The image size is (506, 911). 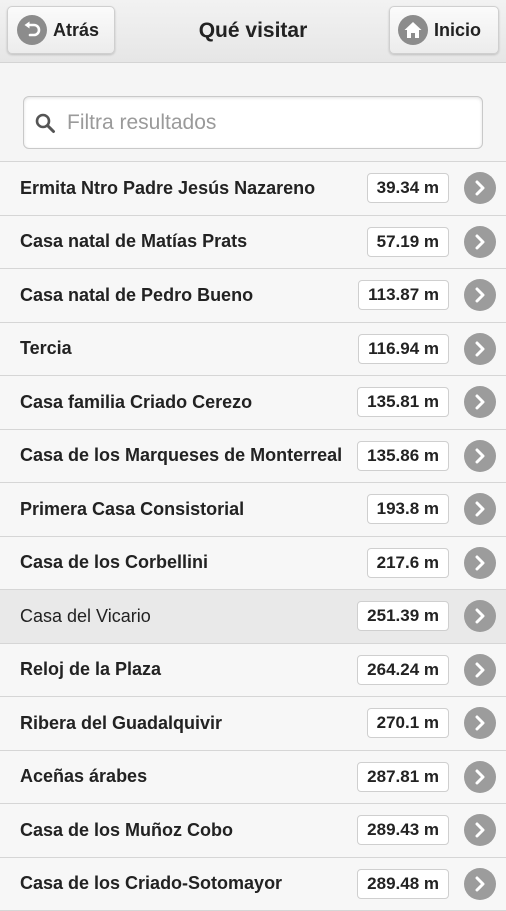 What do you see at coordinates (181, 456) in the screenshot?
I see `list-item-name: Casa de los Marqueses de Monterreal` at bounding box center [181, 456].